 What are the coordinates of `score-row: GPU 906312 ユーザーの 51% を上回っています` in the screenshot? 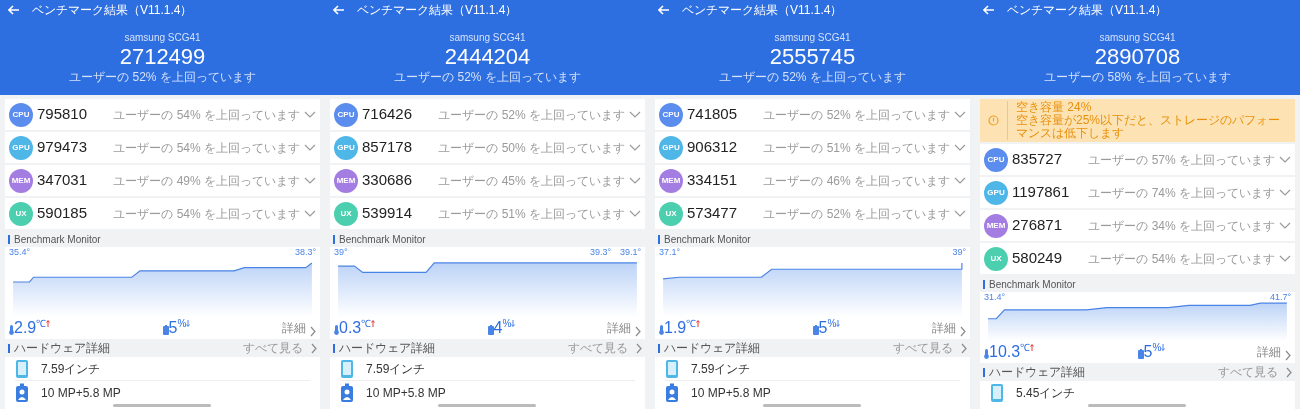 It's located at (812, 147).